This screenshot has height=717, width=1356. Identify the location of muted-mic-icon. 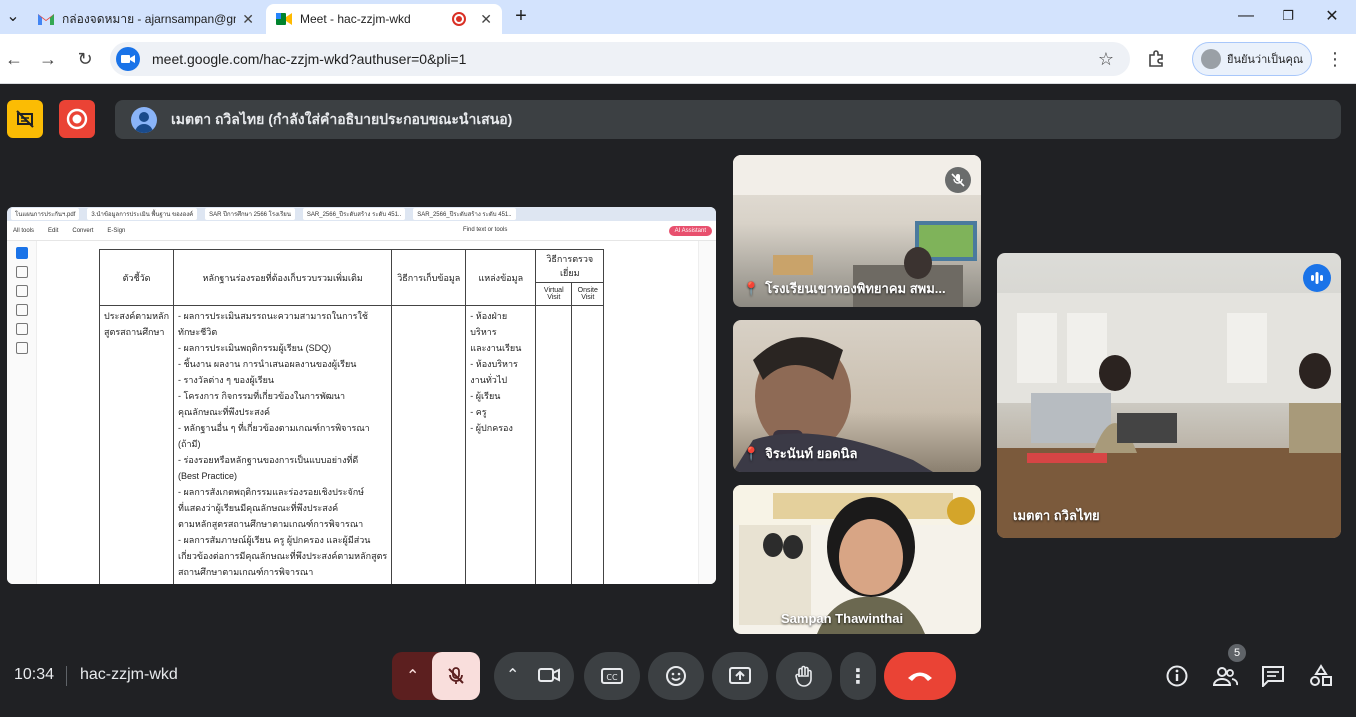
(958, 180).